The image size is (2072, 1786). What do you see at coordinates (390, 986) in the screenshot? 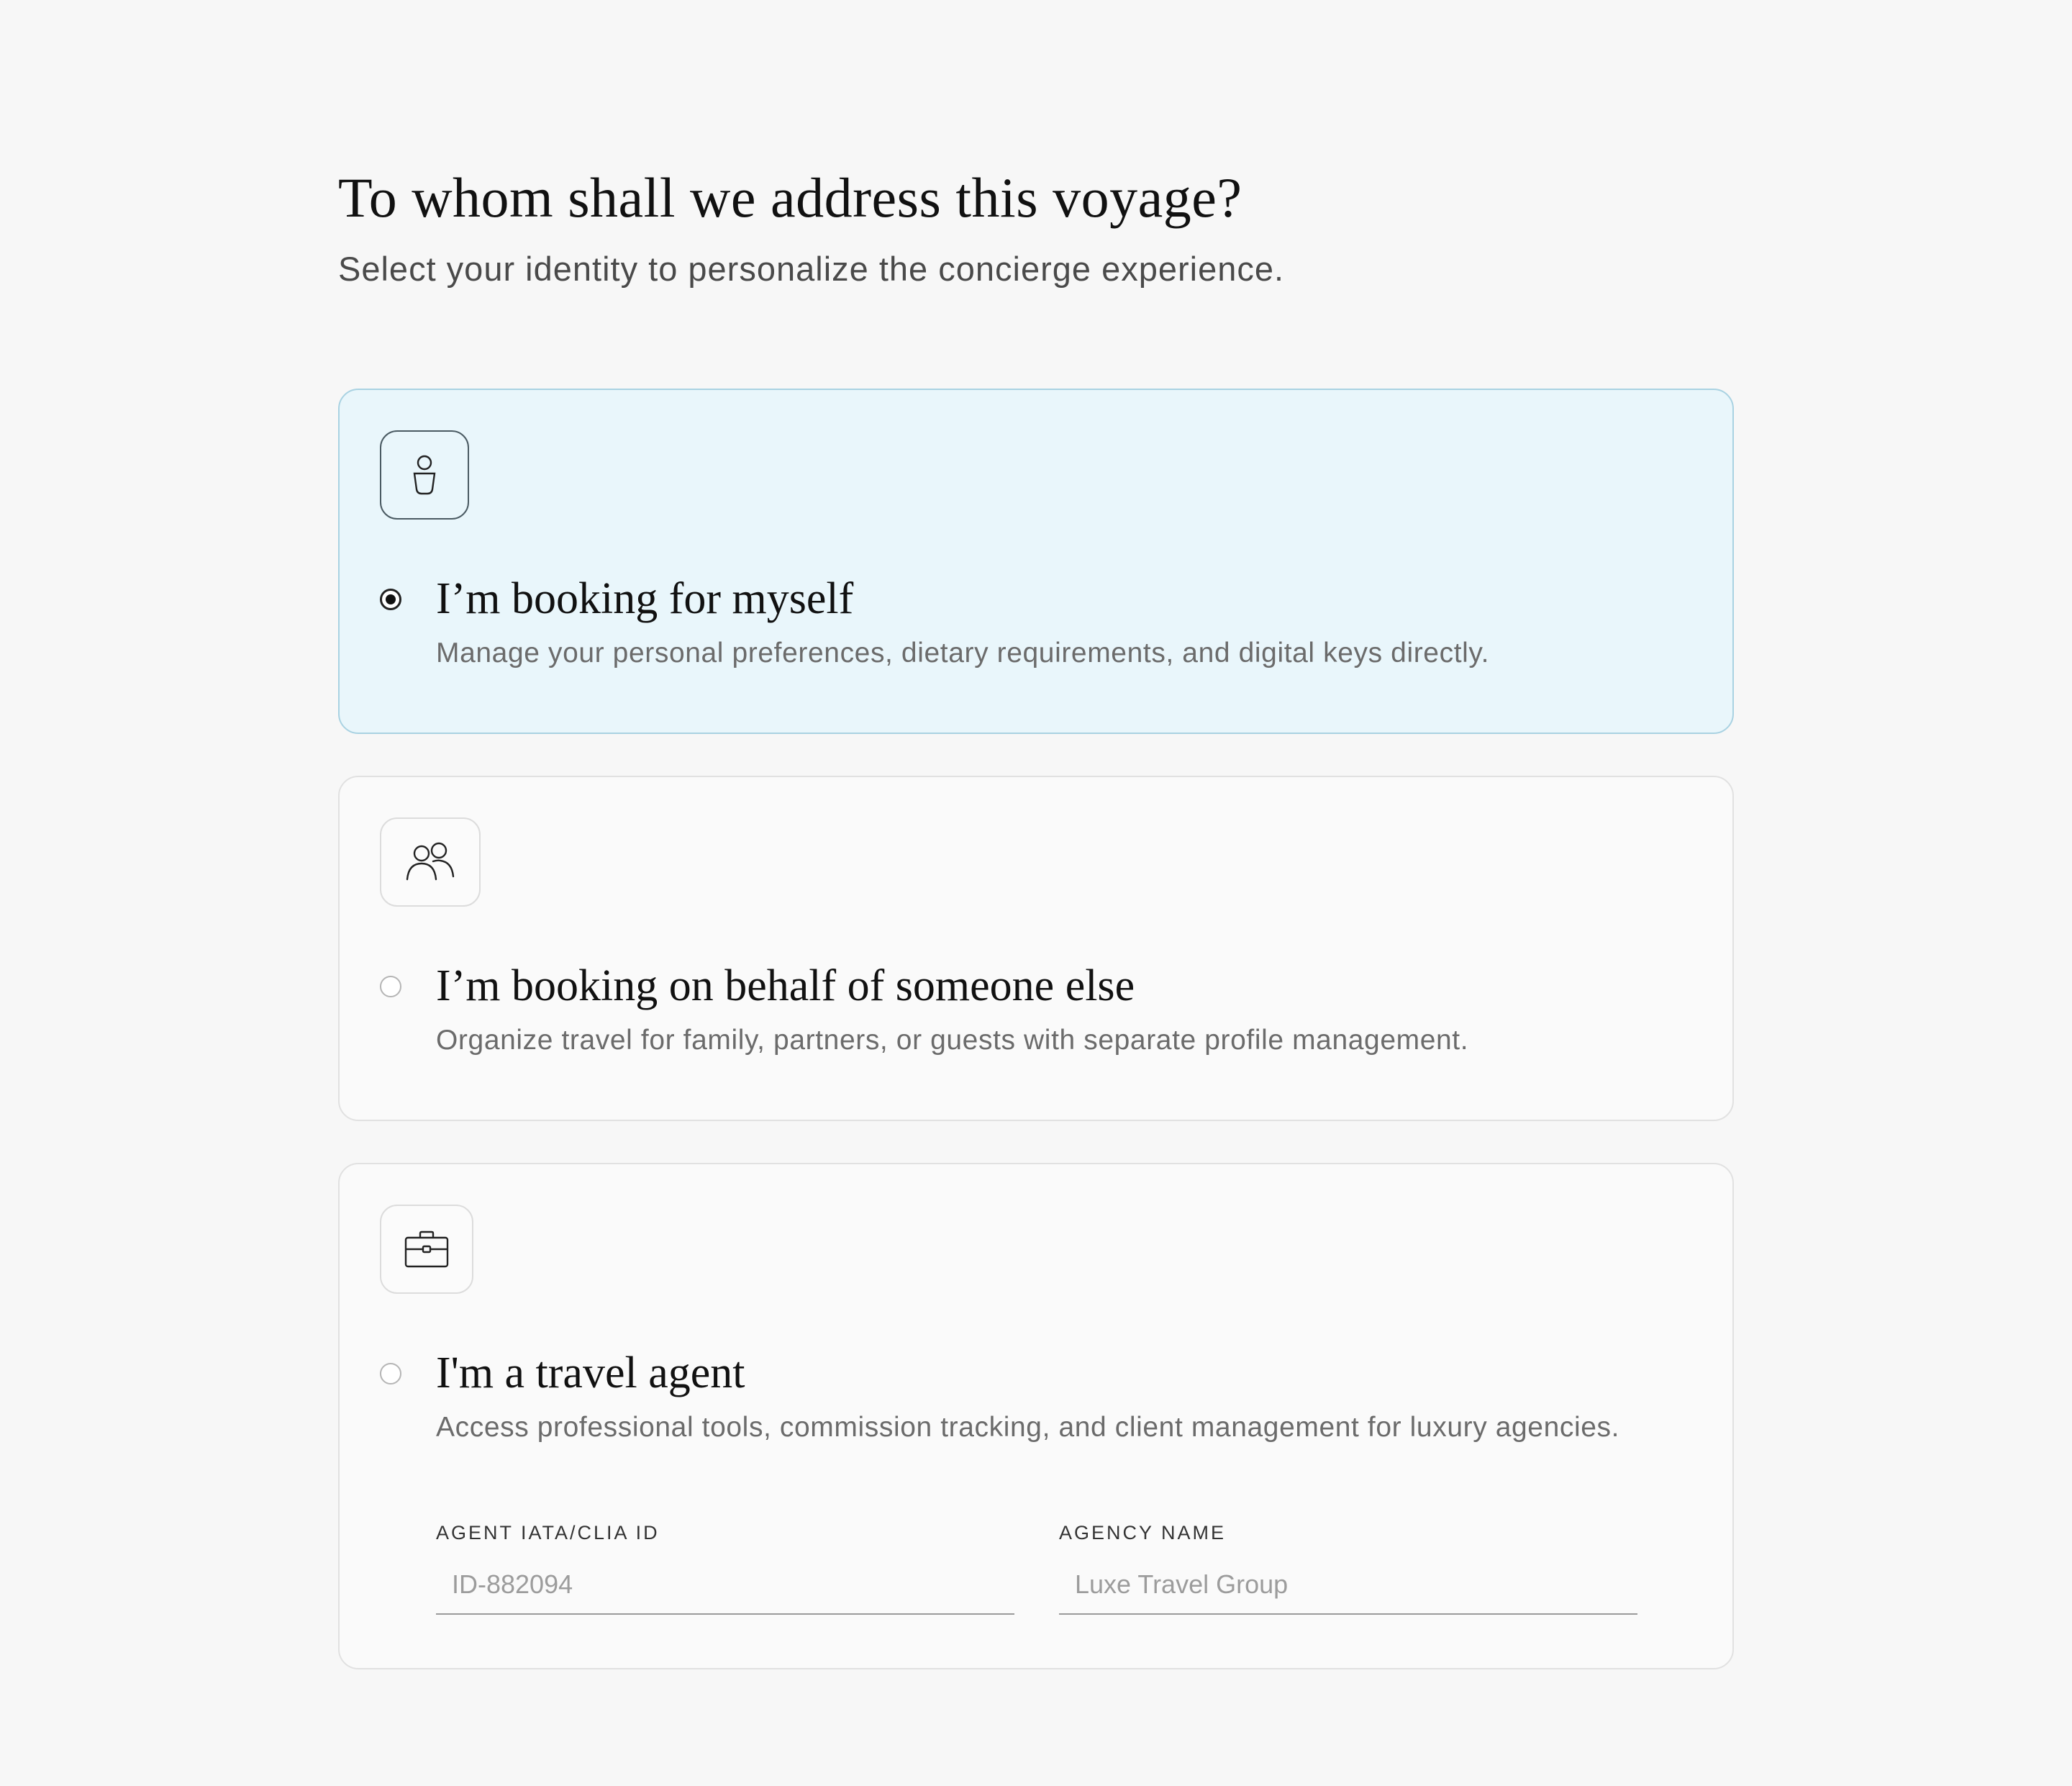
I see `radio-someone-else` at bounding box center [390, 986].